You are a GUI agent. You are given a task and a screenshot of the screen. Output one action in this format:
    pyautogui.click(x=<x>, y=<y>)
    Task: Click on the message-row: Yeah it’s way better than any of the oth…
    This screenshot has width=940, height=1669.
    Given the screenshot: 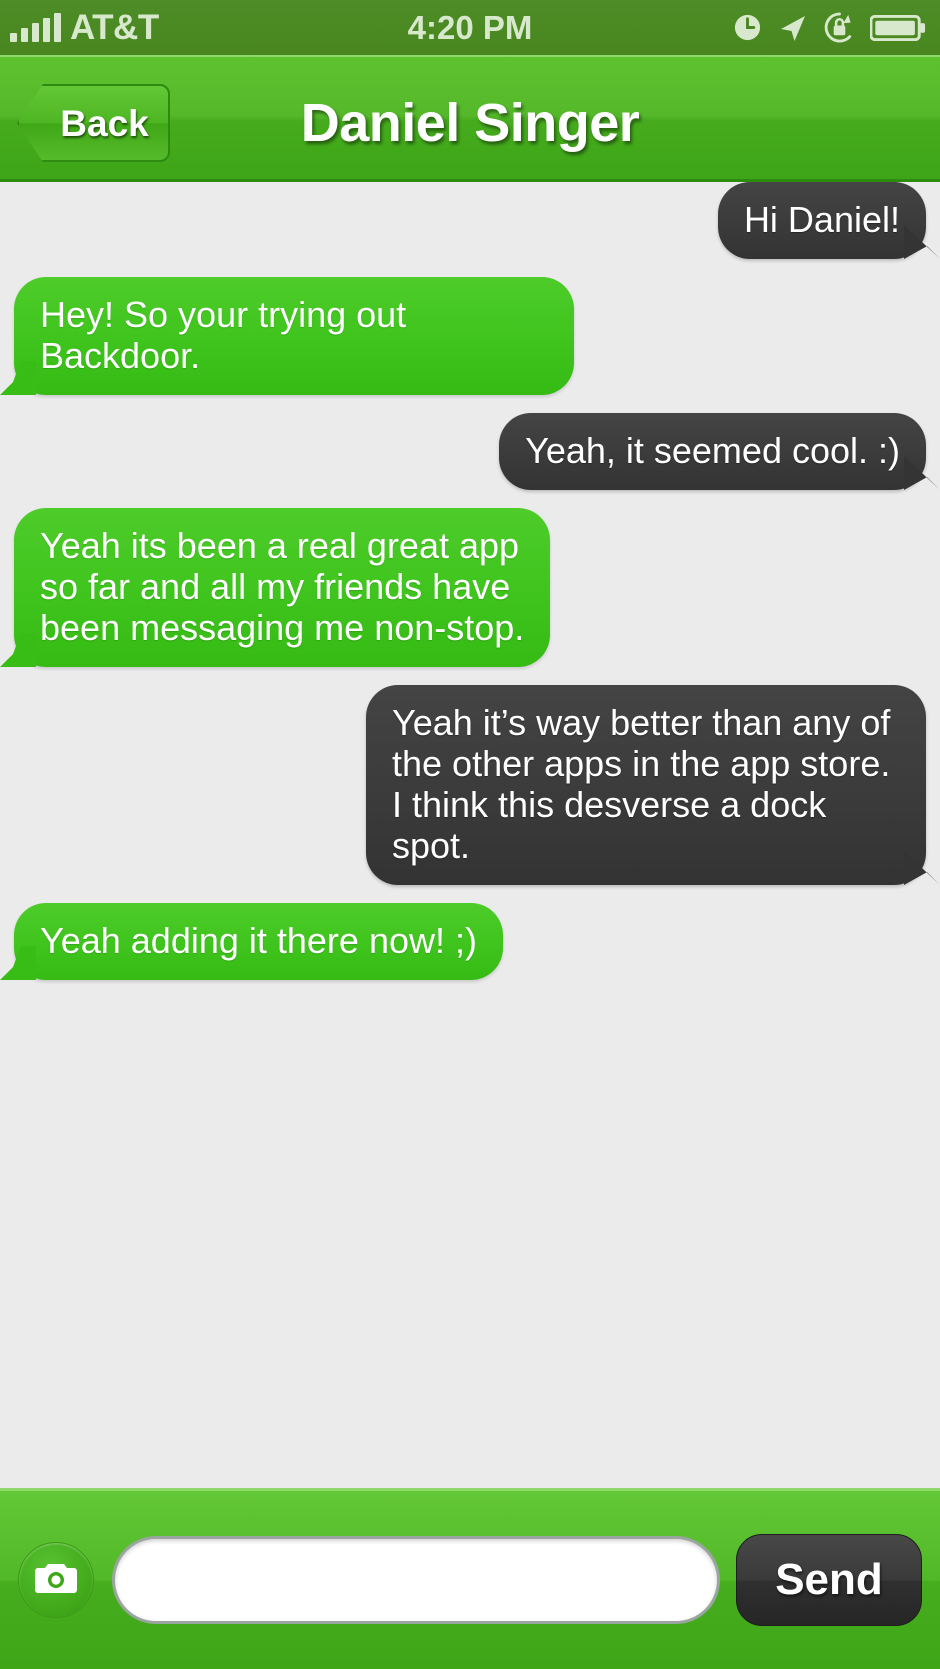 What is the action you would take?
    pyautogui.click(x=470, y=785)
    